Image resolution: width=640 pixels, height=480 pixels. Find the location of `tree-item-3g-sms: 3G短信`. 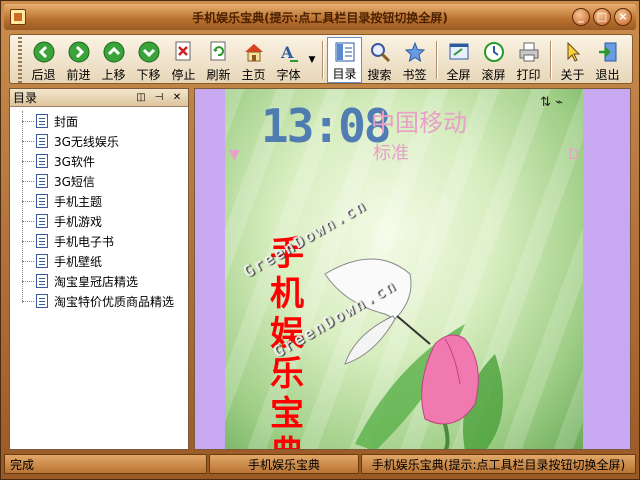

tree-item-3g-sms: 3G短信 is located at coordinates (103, 181).